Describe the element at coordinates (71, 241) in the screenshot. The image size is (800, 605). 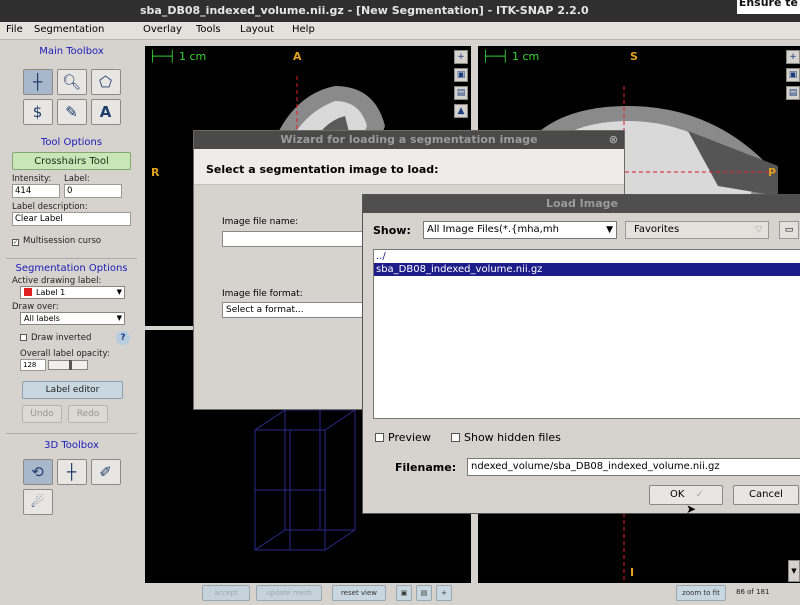
I see `multisession-checkbox: ✓ Multisession curso` at that location.